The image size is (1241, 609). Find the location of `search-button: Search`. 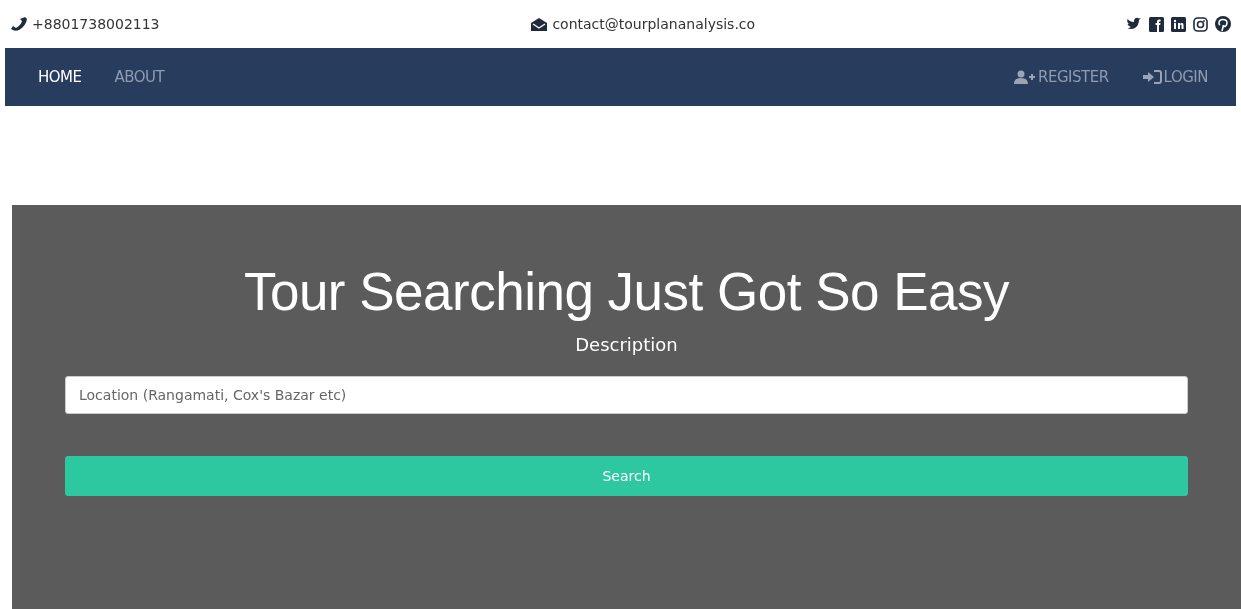

search-button: Search is located at coordinates (626, 476).